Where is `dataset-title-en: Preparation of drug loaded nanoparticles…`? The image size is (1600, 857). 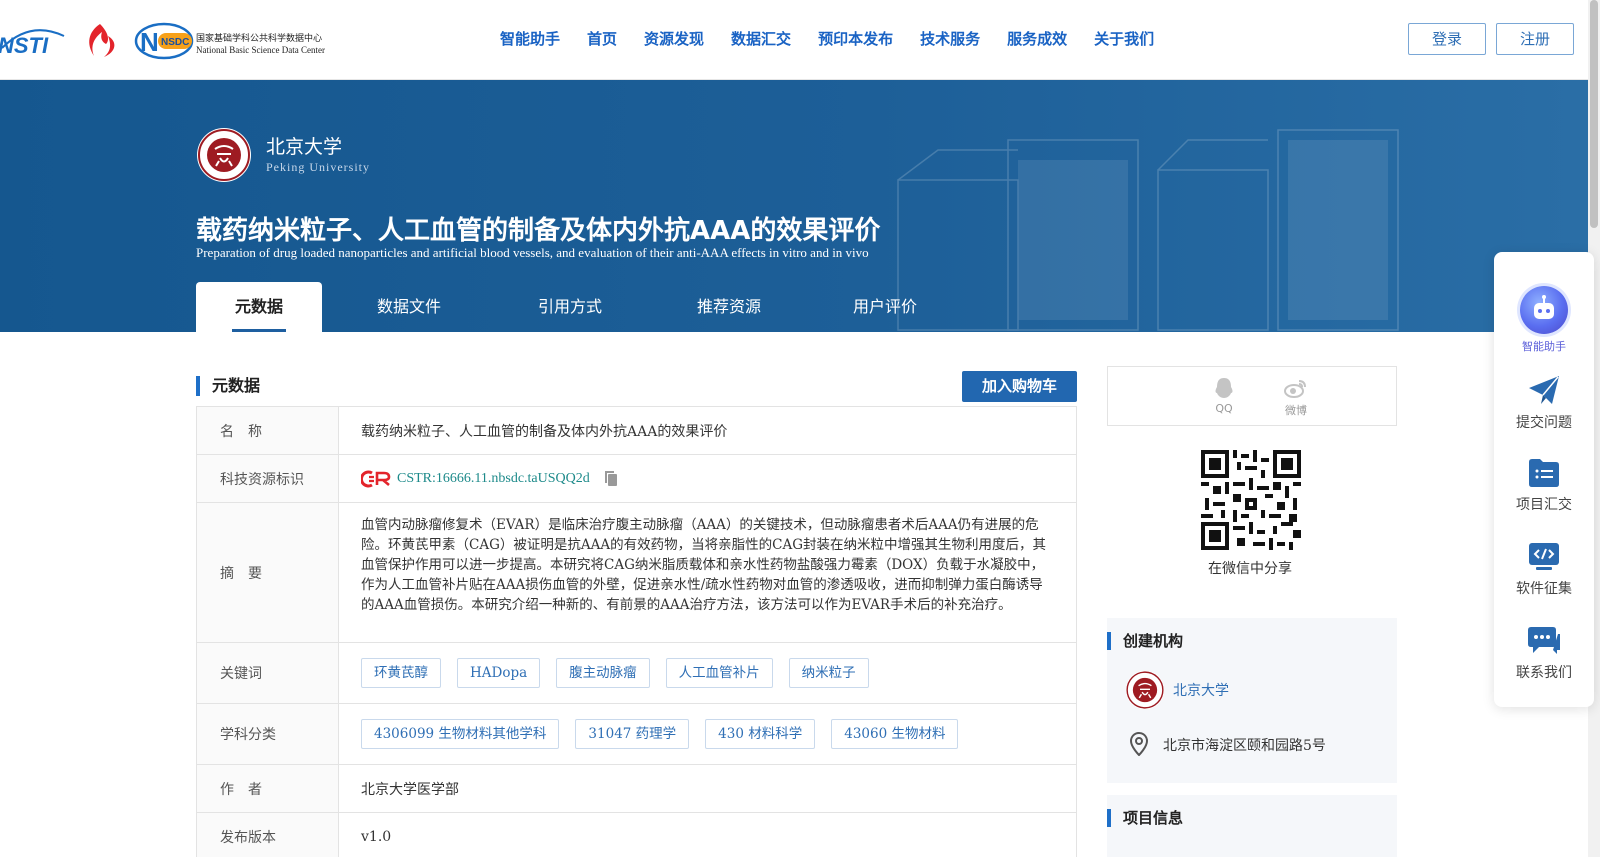 dataset-title-en: Preparation of drug loaded nanoparticles… is located at coordinates (532, 252).